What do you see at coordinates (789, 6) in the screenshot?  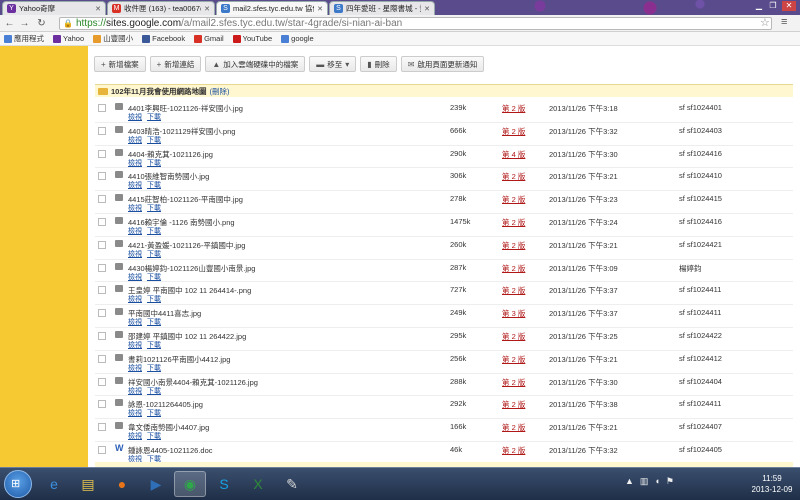 I see `close-window-icon: ✕` at bounding box center [789, 6].